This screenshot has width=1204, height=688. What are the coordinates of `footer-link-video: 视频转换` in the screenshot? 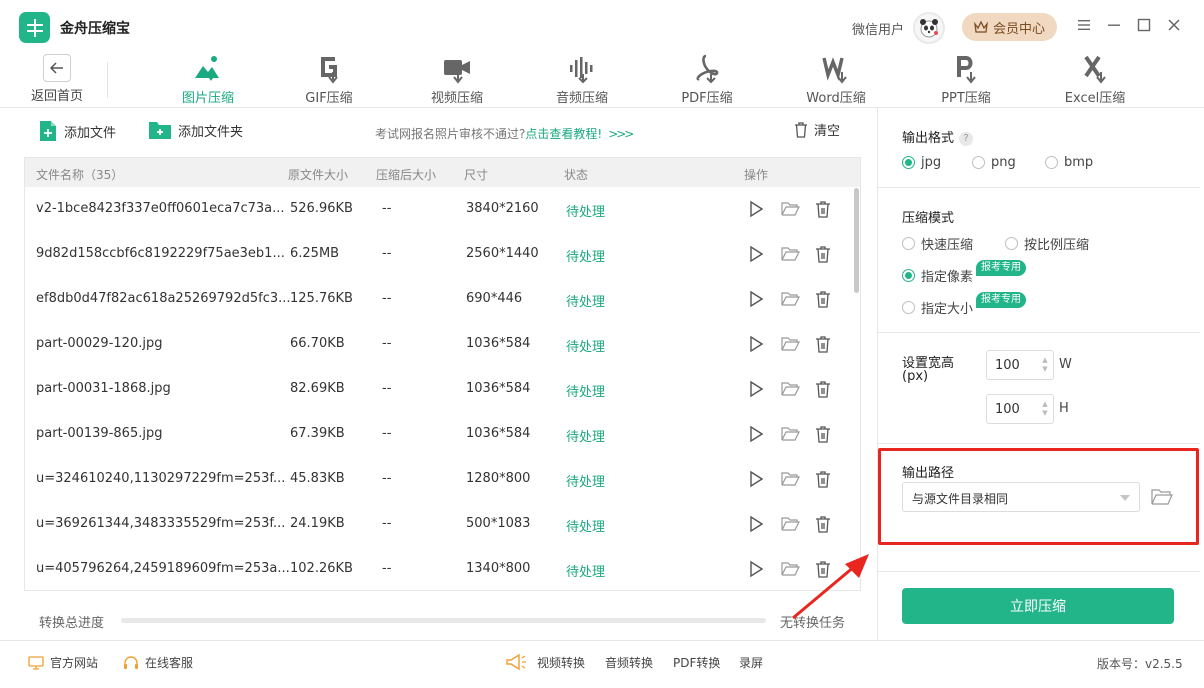 It's located at (561, 662).